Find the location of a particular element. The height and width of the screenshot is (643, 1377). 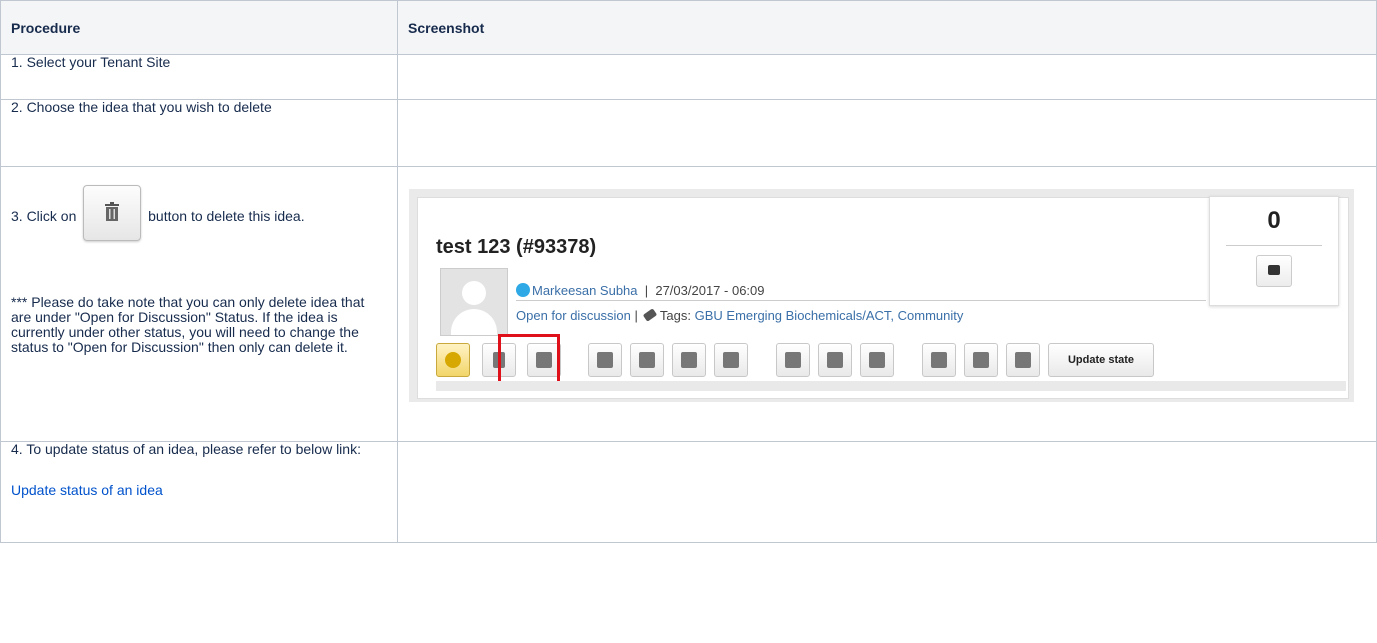

status-link: Open for discussion is located at coordinates (573, 315).